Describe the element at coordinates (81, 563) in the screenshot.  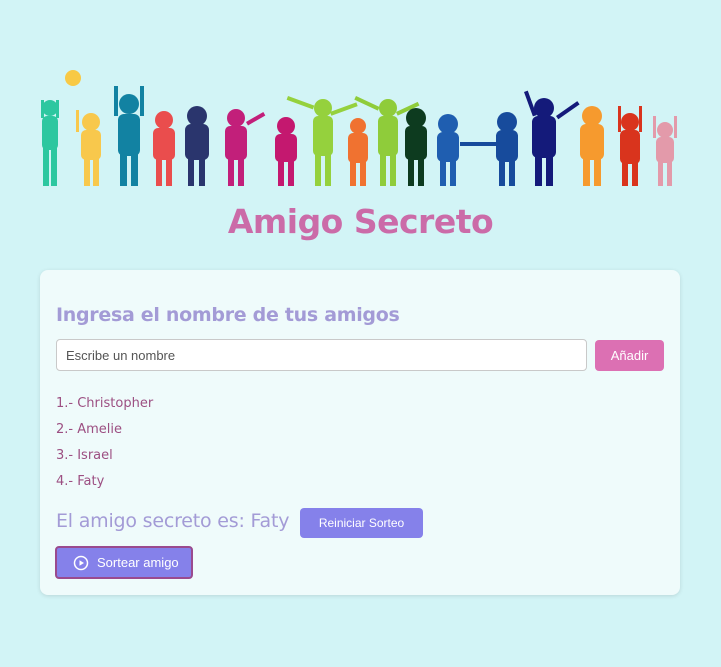
I see `play-circle-icon` at that location.